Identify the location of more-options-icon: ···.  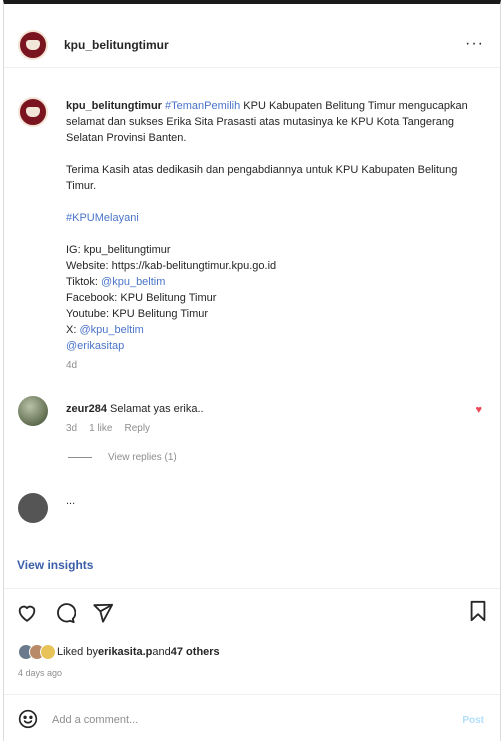
(474, 44).